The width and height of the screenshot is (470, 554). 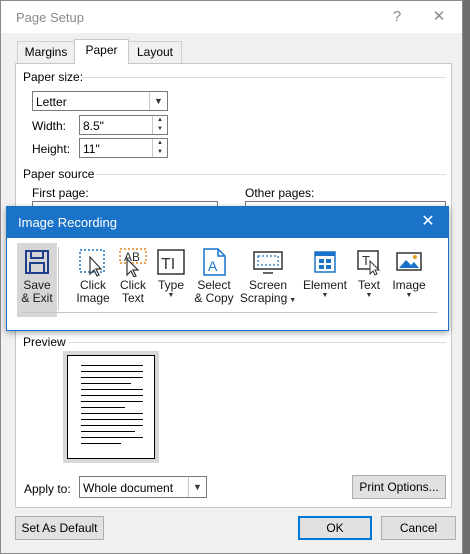 I want to click on tool-label: Text, so click(x=368, y=285).